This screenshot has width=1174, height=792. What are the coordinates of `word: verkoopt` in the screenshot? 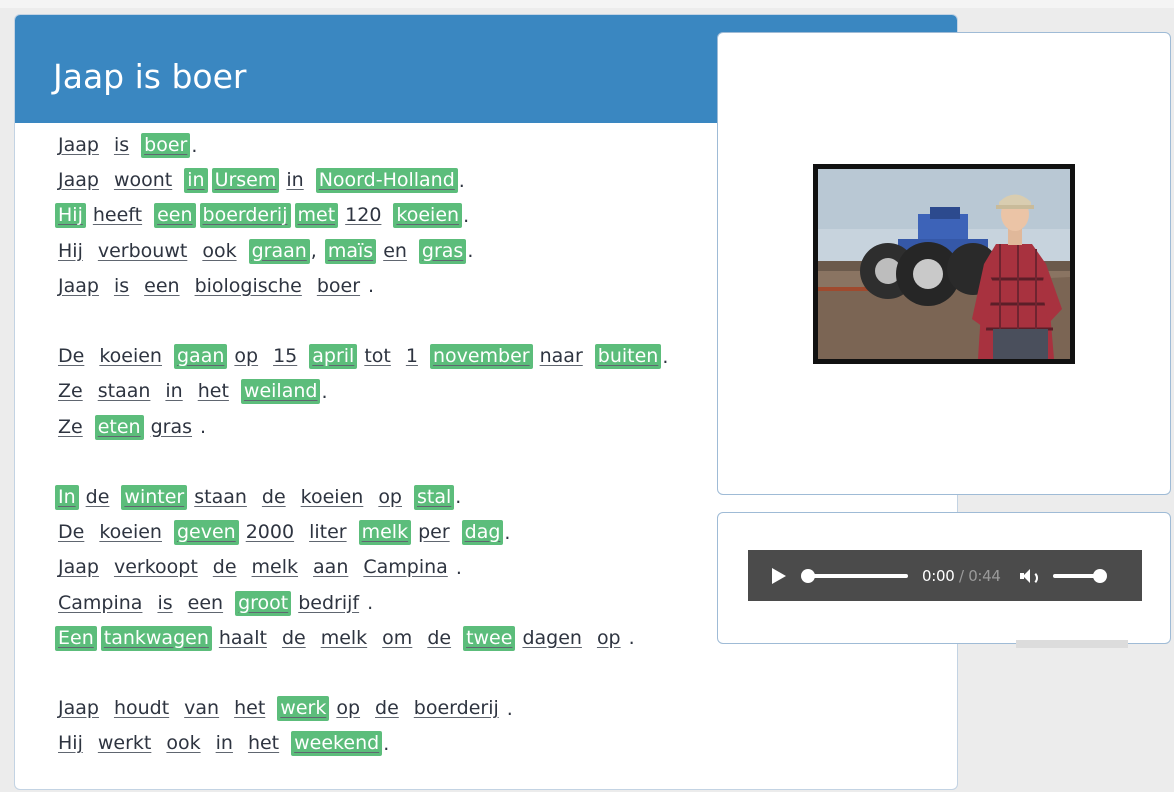 It's located at (156, 567).